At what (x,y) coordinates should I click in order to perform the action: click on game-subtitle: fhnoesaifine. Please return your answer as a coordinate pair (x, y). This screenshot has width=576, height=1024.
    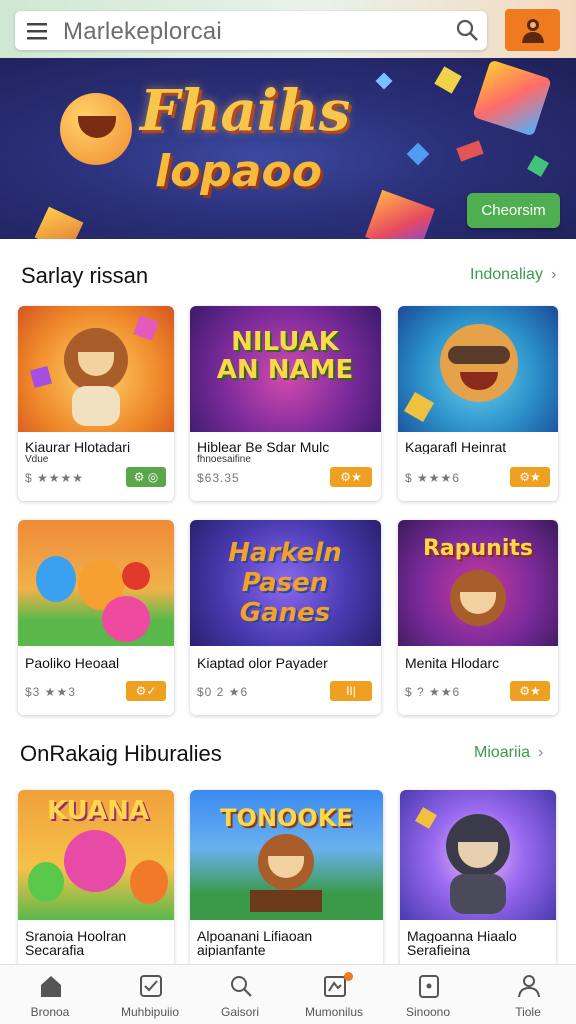
    Looking at the image, I should click on (224, 459).